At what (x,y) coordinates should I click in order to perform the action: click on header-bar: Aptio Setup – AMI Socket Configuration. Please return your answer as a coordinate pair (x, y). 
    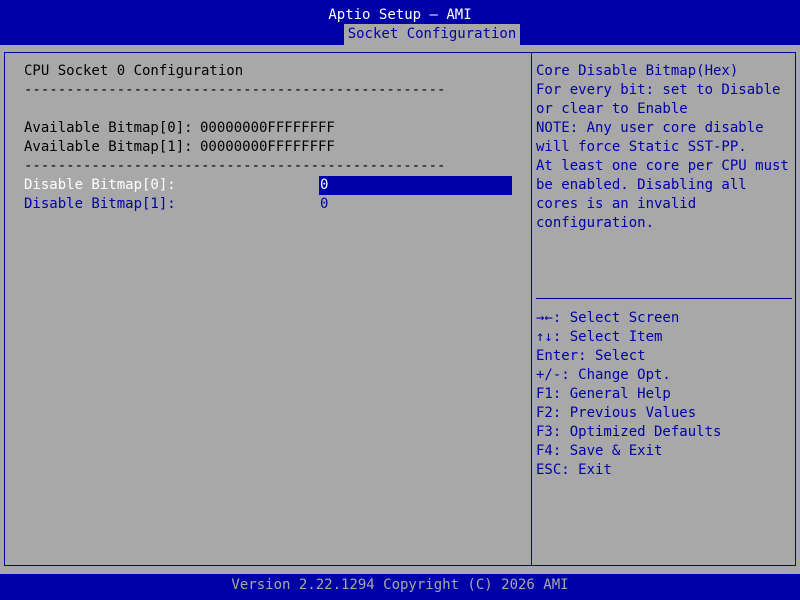
    Looking at the image, I should click on (400, 22).